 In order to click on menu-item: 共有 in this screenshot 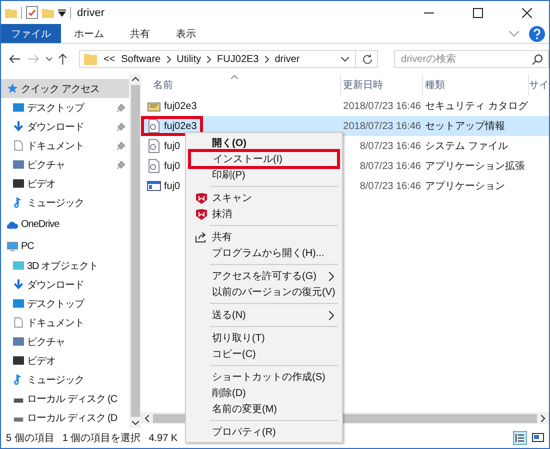, I will do `click(264, 237)`.